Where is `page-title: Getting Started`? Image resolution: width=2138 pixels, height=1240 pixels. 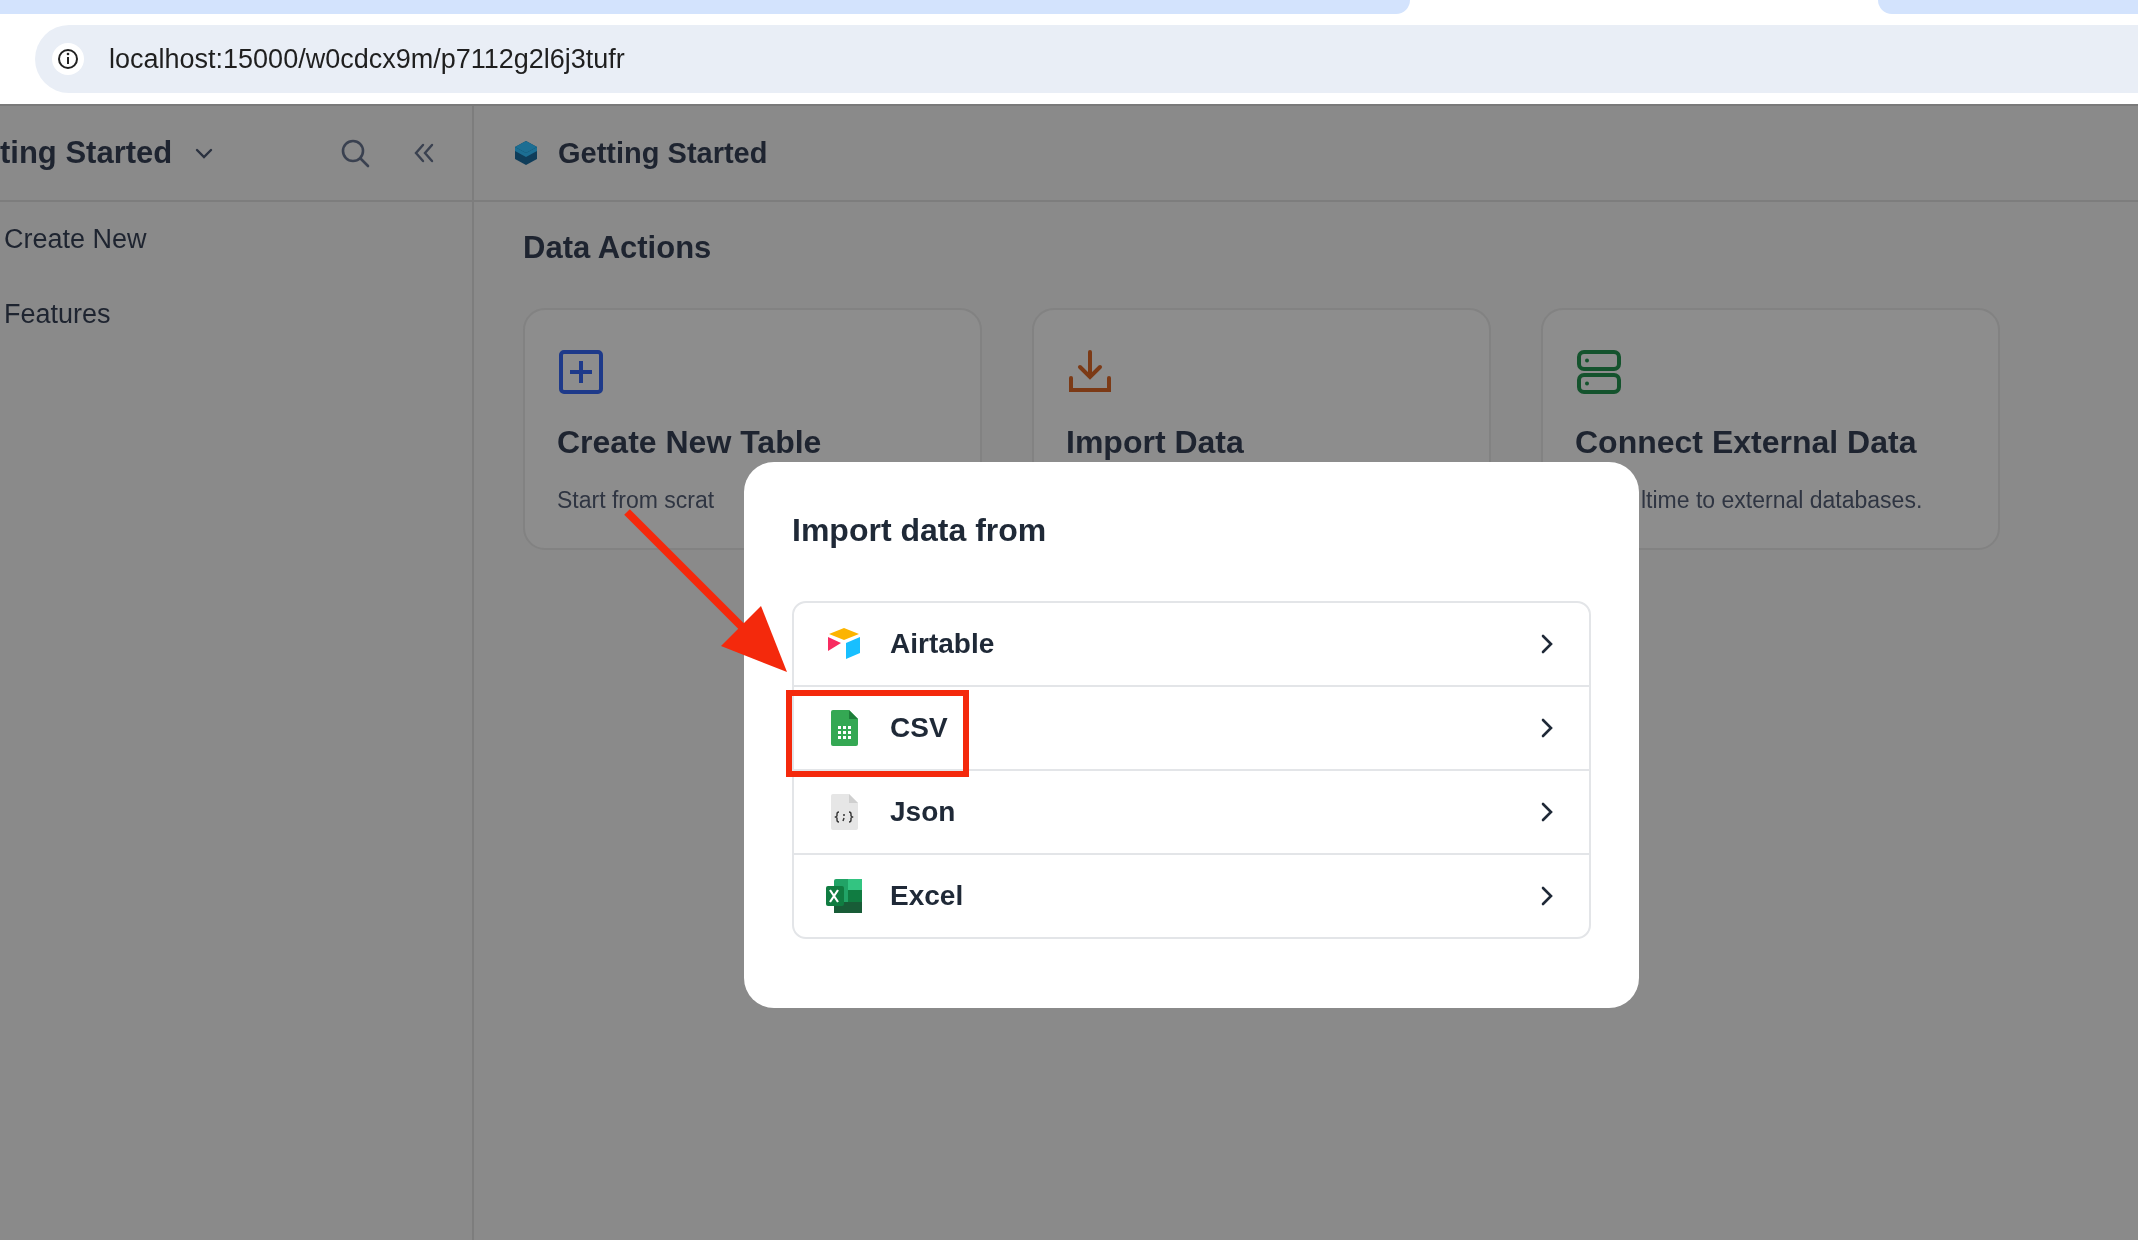 page-title: Getting Started is located at coordinates (663, 153).